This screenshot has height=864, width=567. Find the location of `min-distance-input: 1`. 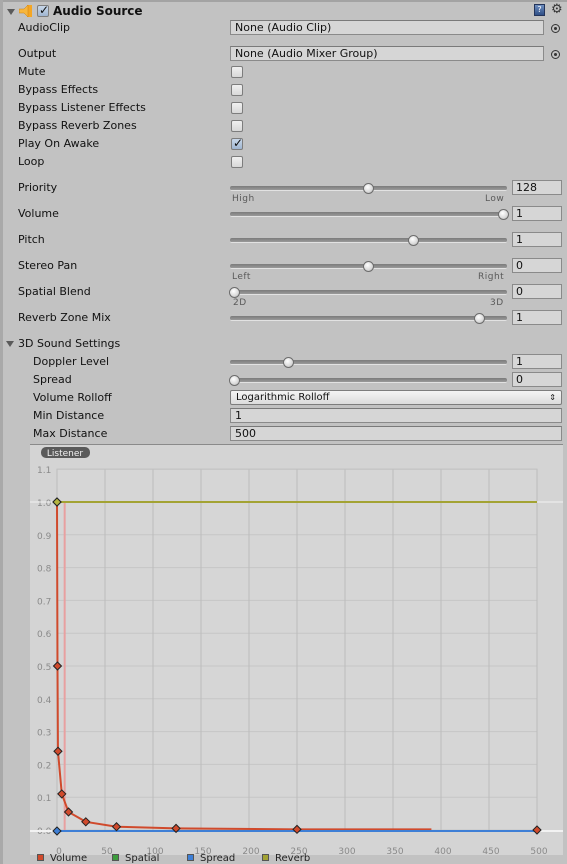

min-distance-input: 1 is located at coordinates (396, 415).